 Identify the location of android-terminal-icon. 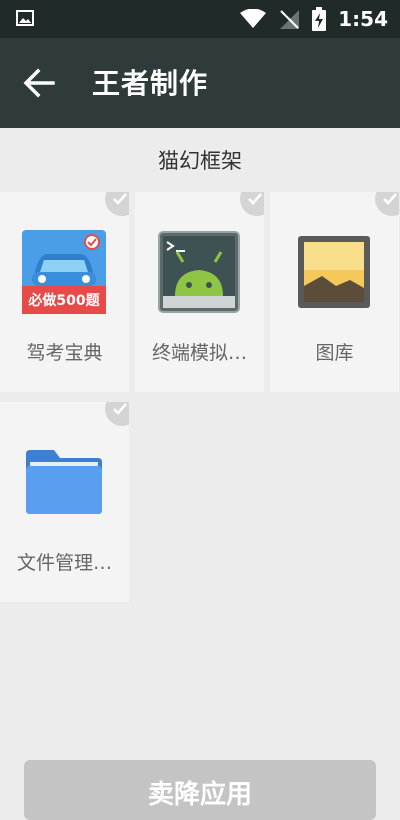
(199, 272).